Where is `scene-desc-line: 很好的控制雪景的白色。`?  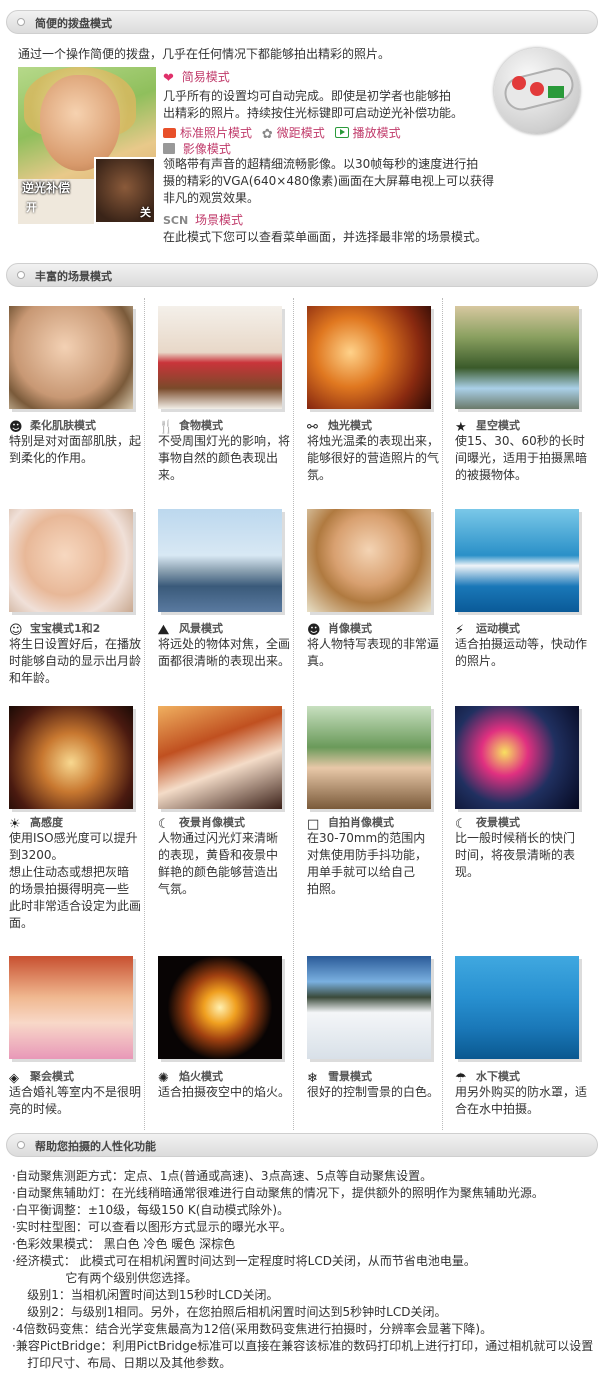 scene-desc-line: 很好的控制雪景的白色。 is located at coordinates (373, 1092).